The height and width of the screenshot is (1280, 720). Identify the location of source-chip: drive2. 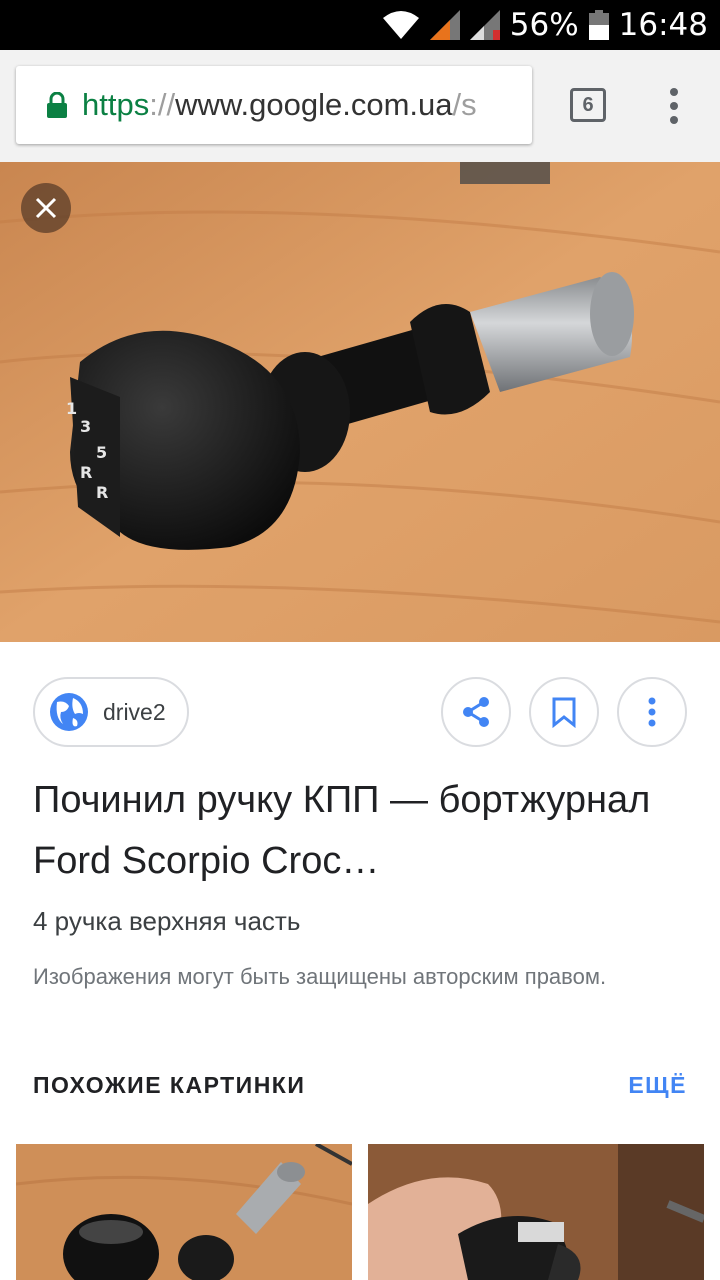
(111, 712).